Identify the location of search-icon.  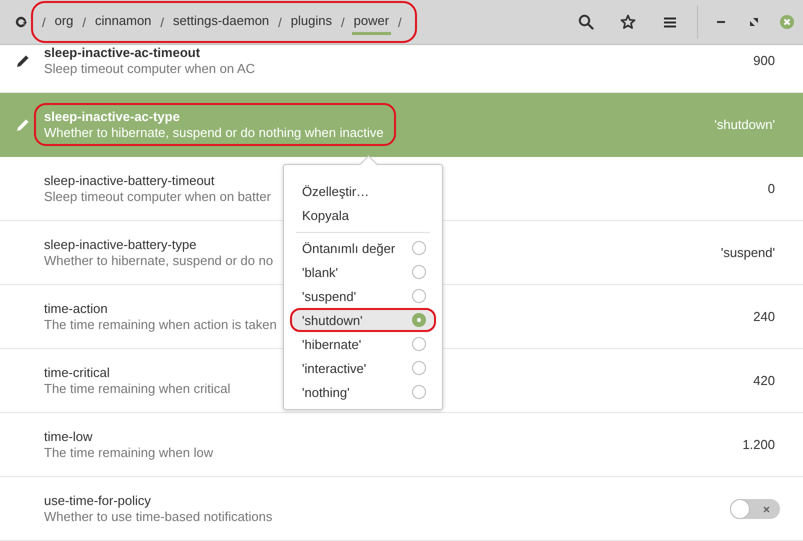
(586, 22).